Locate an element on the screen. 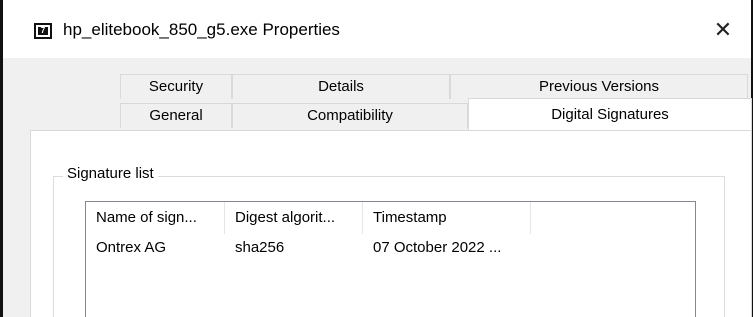  close-icon: ✕ is located at coordinates (723, 31).